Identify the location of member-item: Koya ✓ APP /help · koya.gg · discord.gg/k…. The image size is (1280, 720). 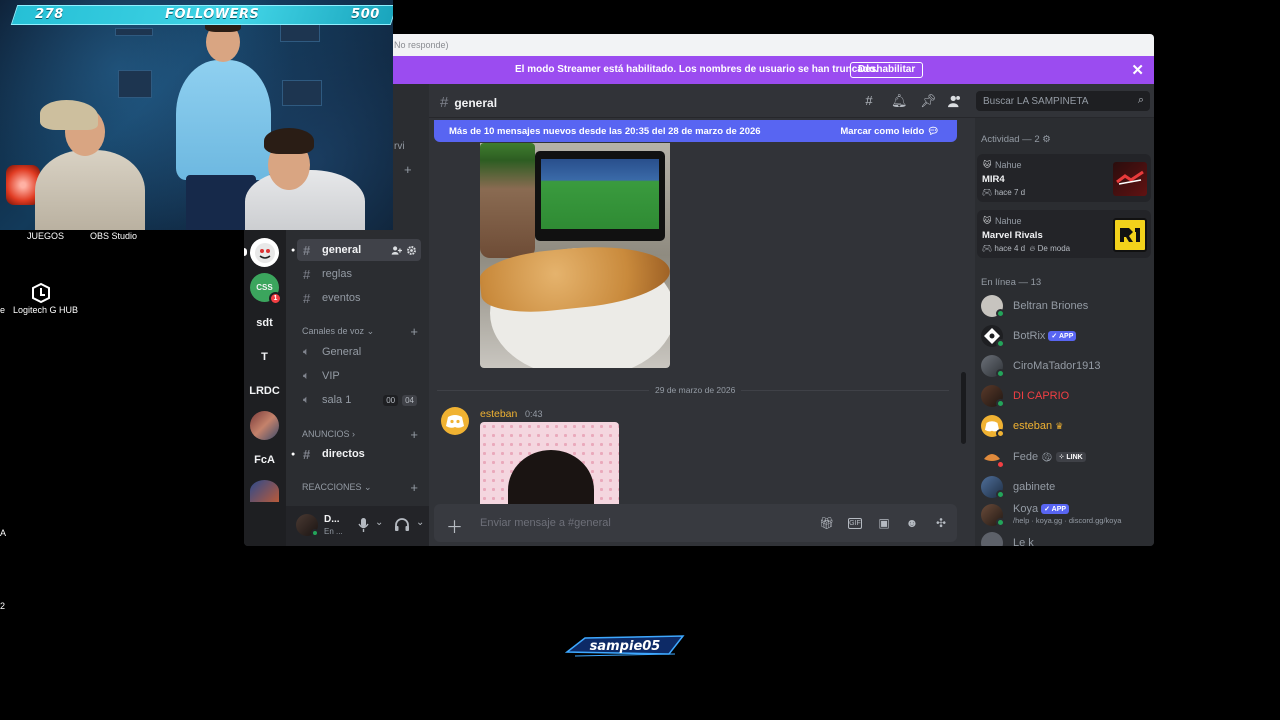
(1066, 515).